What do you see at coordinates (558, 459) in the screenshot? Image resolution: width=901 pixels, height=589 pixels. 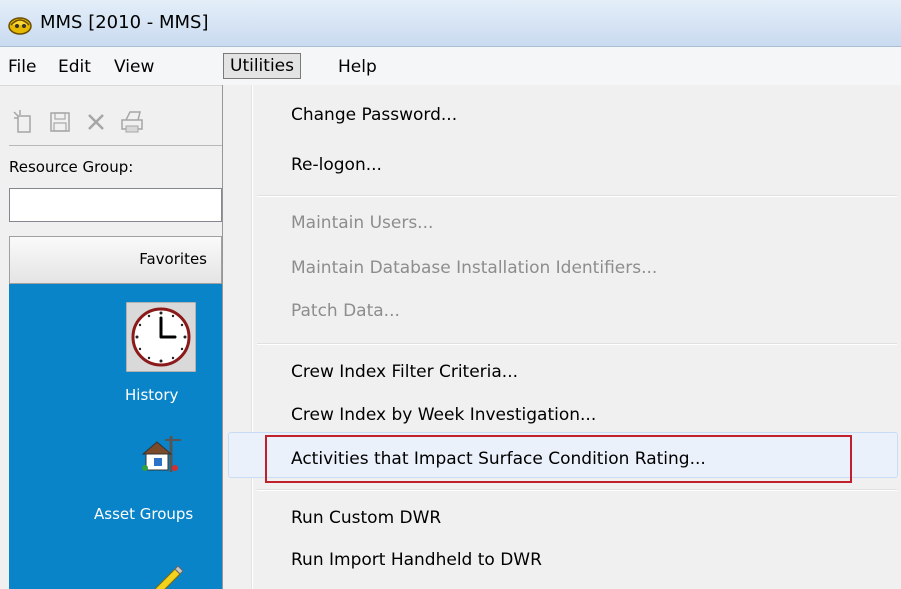 I see `annotation-highlight-box` at bounding box center [558, 459].